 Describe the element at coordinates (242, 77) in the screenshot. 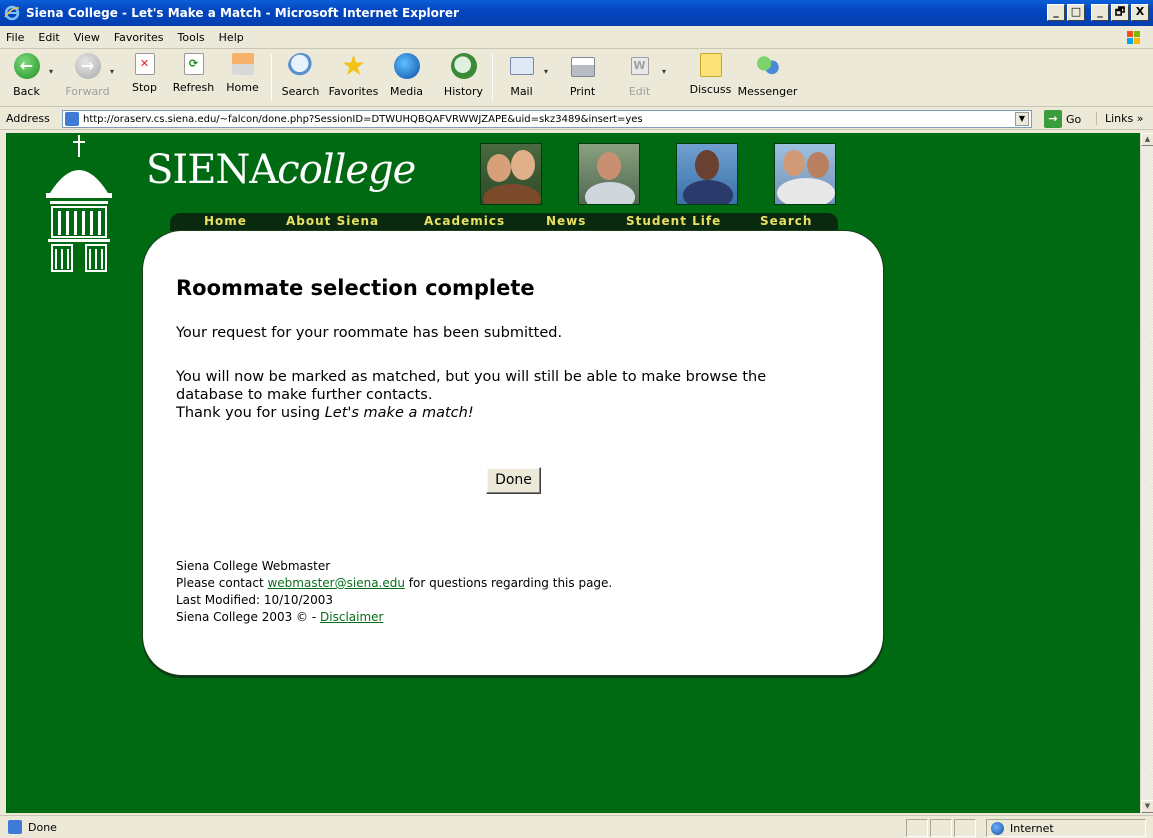

I see `home-button: Home` at that location.